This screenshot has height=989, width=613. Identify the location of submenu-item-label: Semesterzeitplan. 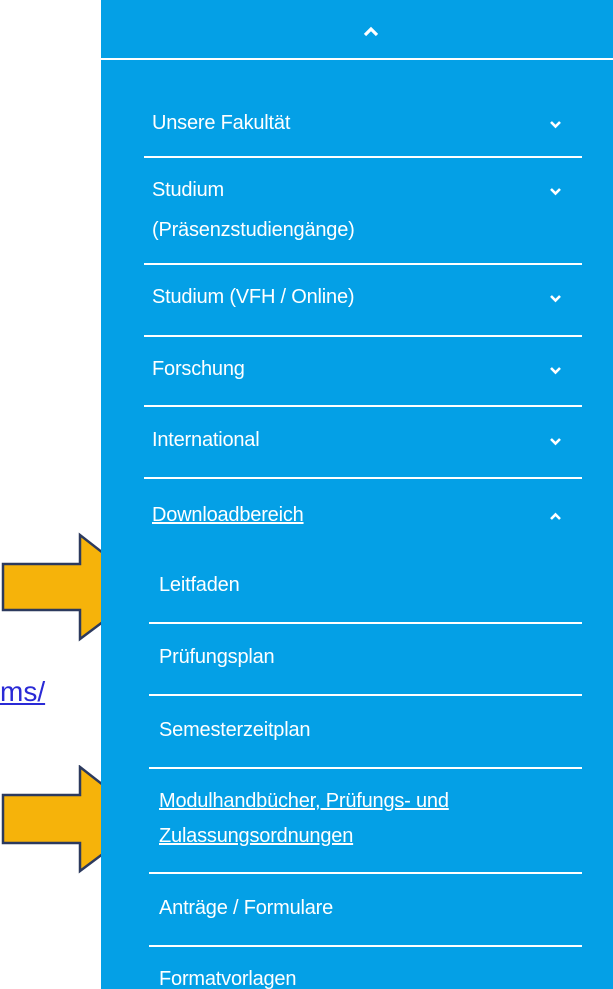
(235, 730).